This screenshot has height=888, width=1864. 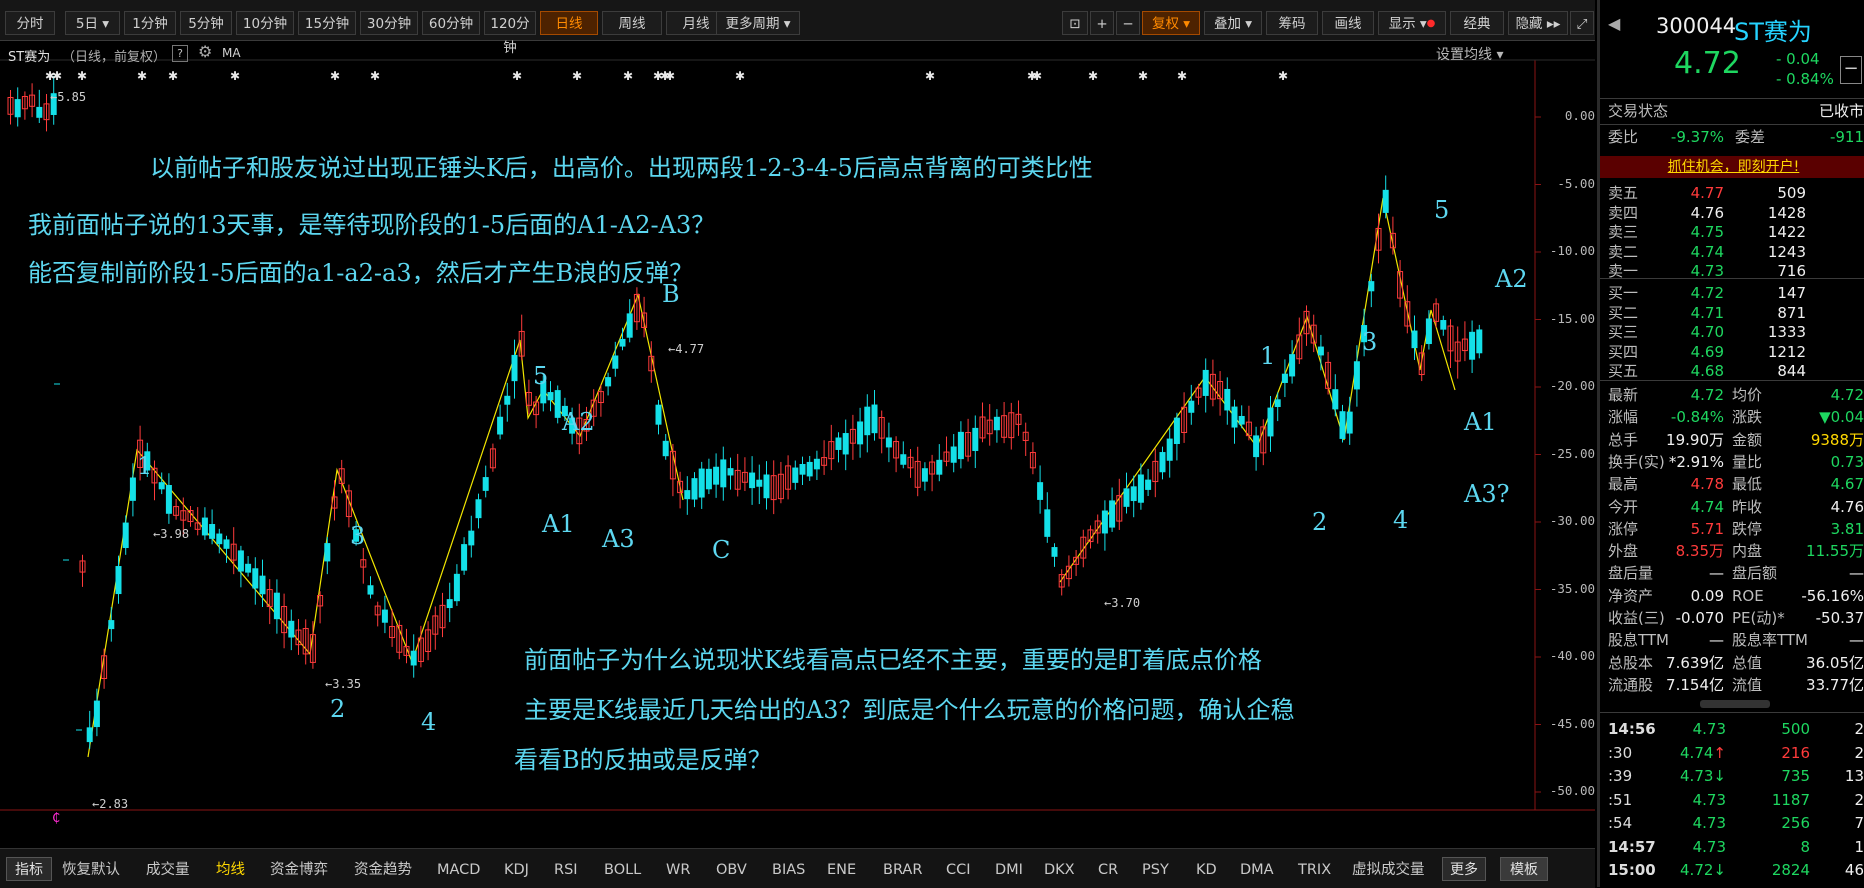 I want to click on chips-button: 筹码, so click(x=1292, y=23).